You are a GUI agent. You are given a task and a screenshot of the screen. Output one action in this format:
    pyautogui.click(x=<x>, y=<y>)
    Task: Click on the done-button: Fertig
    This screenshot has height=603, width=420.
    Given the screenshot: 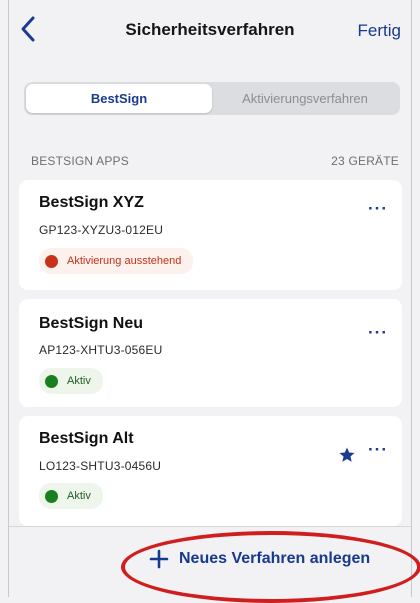 What is the action you would take?
    pyautogui.click(x=379, y=31)
    